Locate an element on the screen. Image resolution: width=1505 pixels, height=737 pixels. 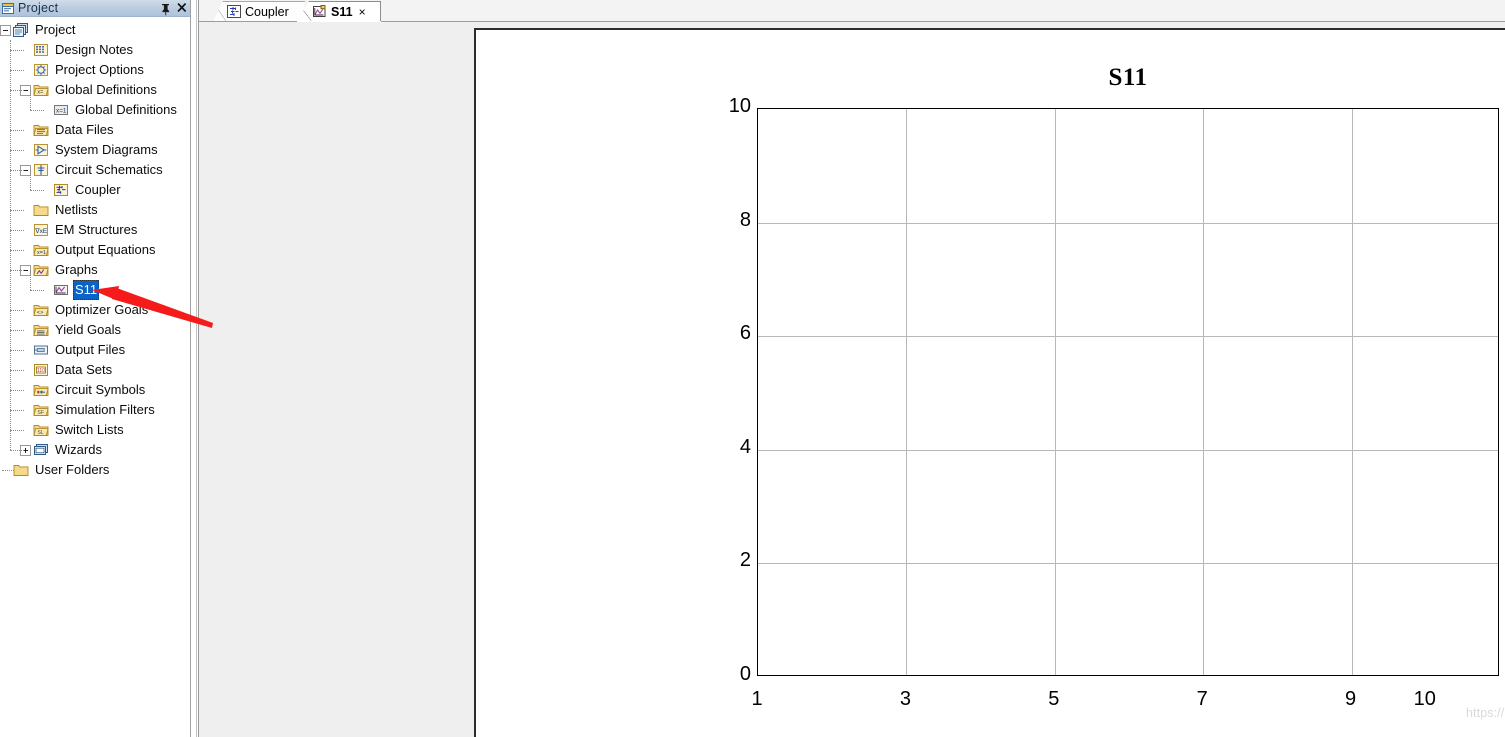
tree-item-project-options: Project Options is located at coordinates (95, 70).